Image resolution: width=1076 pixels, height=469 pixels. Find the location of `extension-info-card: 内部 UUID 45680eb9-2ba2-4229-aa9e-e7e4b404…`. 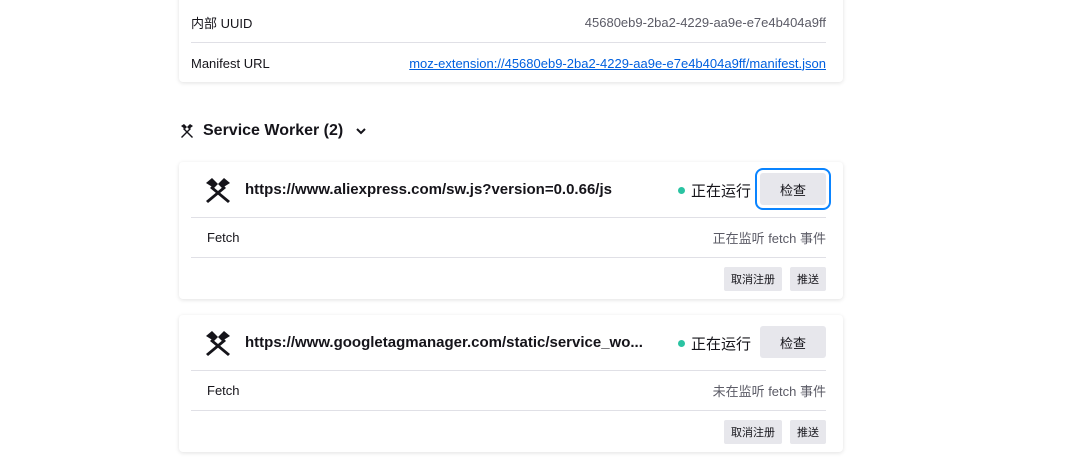

extension-info-card: 内部 UUID 45680eb9-2ba2-4229-aa9e-e7e4b404… is located at coordinates (511, 41).